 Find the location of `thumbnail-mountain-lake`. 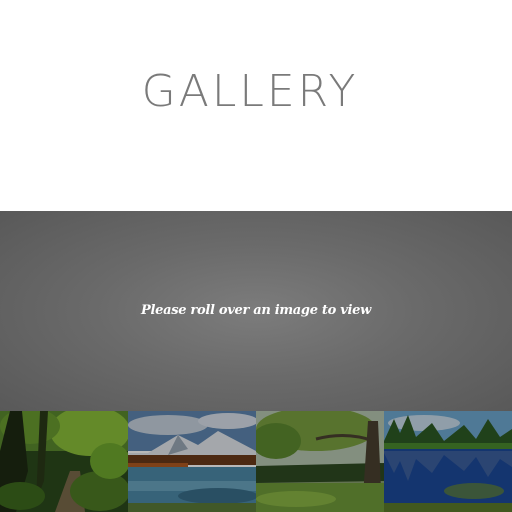

thumbnail-mountain-lake is located at coordinates (192, 461).